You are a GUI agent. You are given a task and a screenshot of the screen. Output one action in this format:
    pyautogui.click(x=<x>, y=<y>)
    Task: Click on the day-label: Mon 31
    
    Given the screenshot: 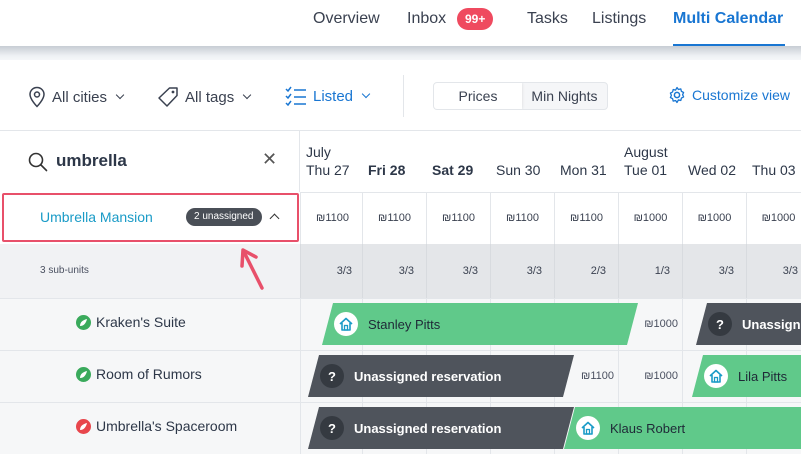 What is the action you would take?
    pyautogui.click(x=583, y=170)
    